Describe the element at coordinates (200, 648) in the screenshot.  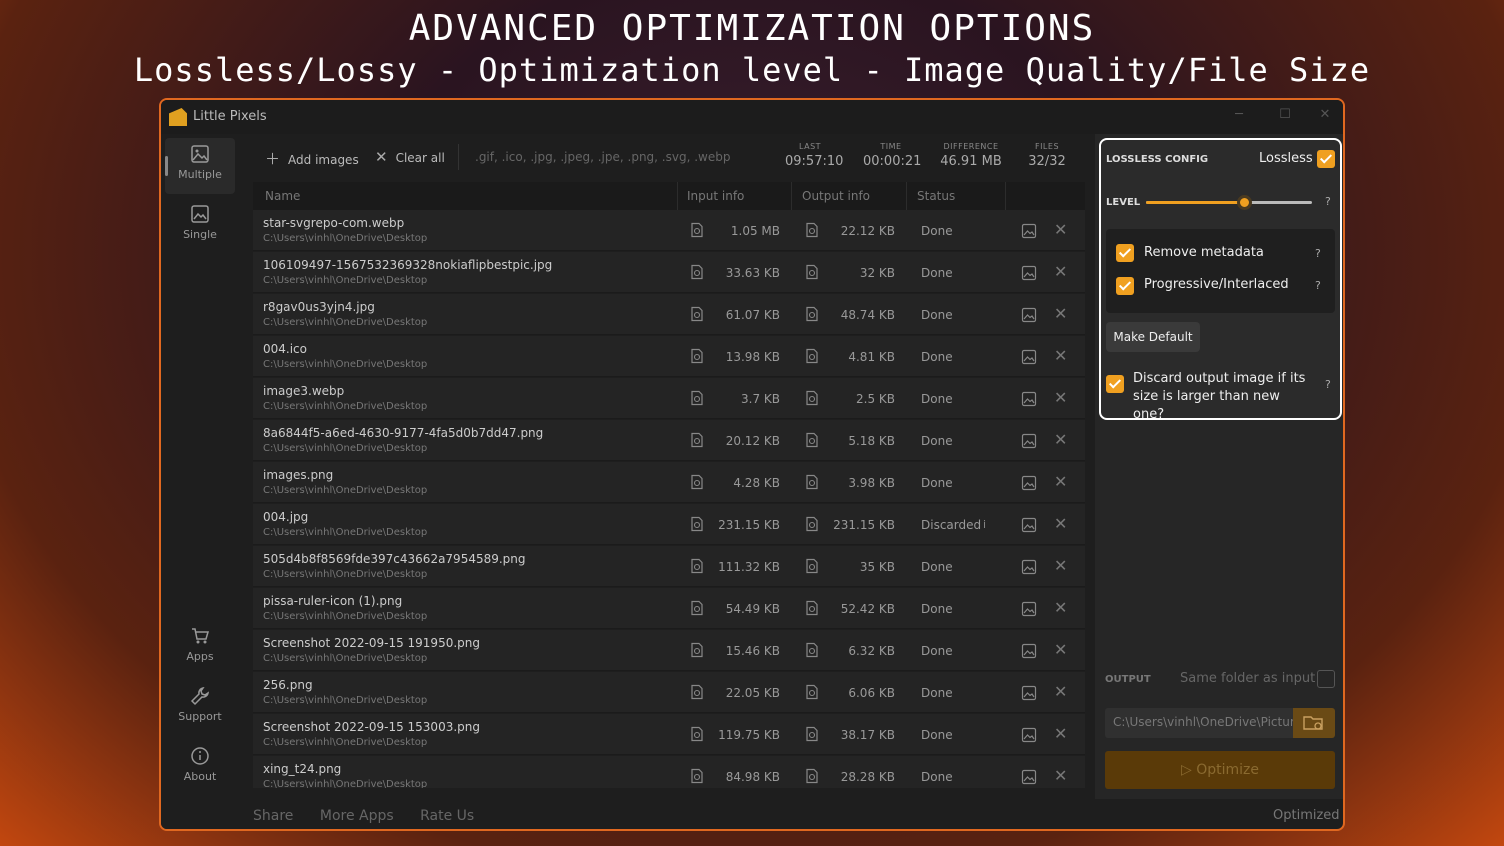
I see `sidebar-item-apps: Apps` at that location.